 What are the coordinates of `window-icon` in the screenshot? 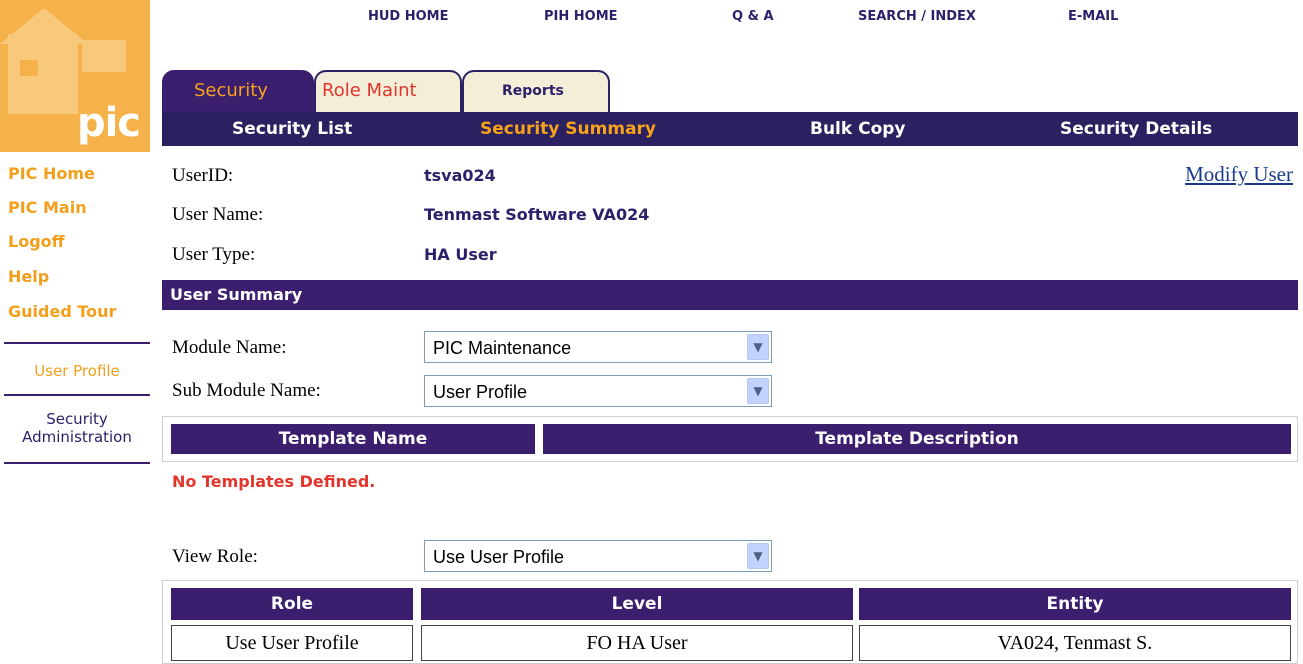 It's located at (29, 68).